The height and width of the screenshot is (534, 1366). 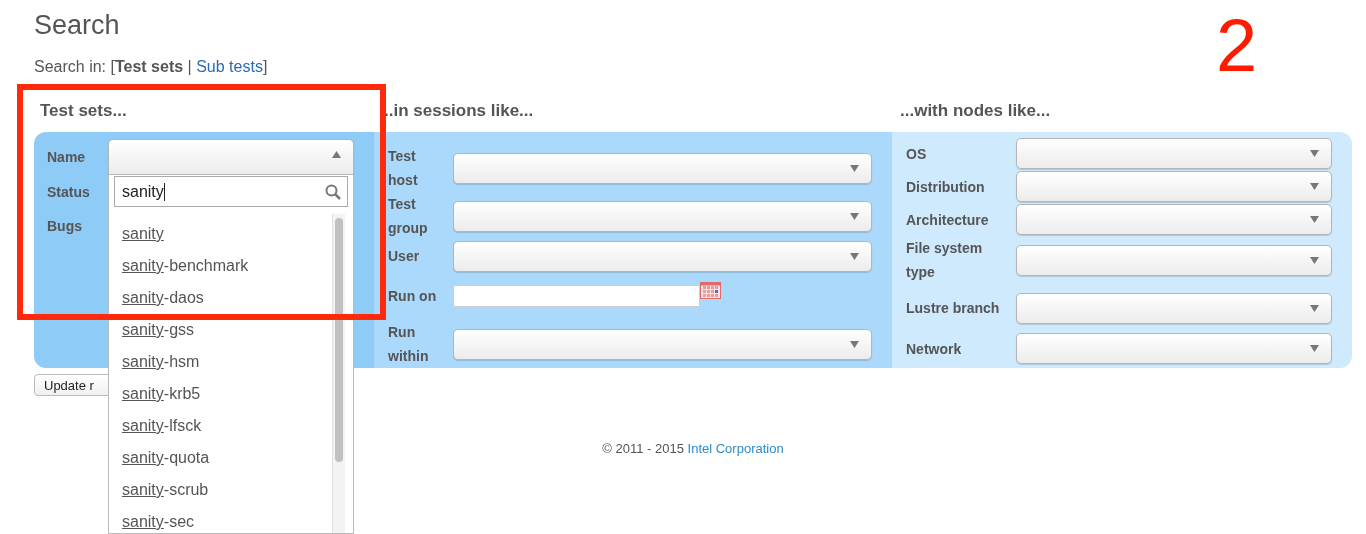 What do you see at coordinates (149, 66) in the screenshot?
I see `scope-link: Test sets` at bounding box center [149, 66].